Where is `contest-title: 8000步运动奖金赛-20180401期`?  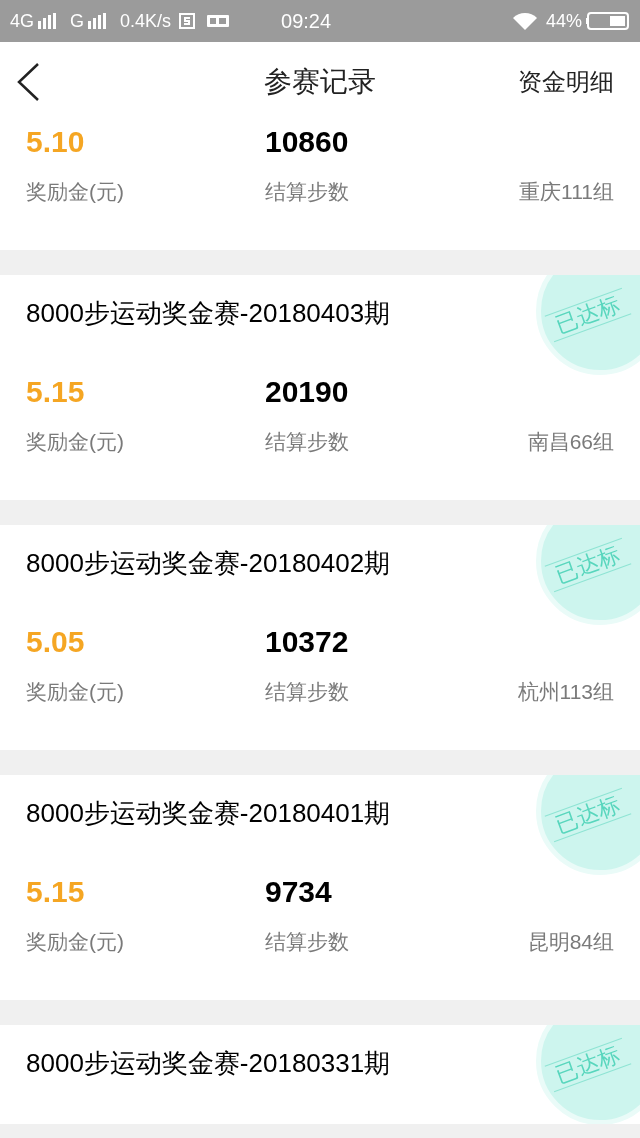
contest-title: 8000步运动奖金赛-20180401期 is located at coordinates (208, 813).